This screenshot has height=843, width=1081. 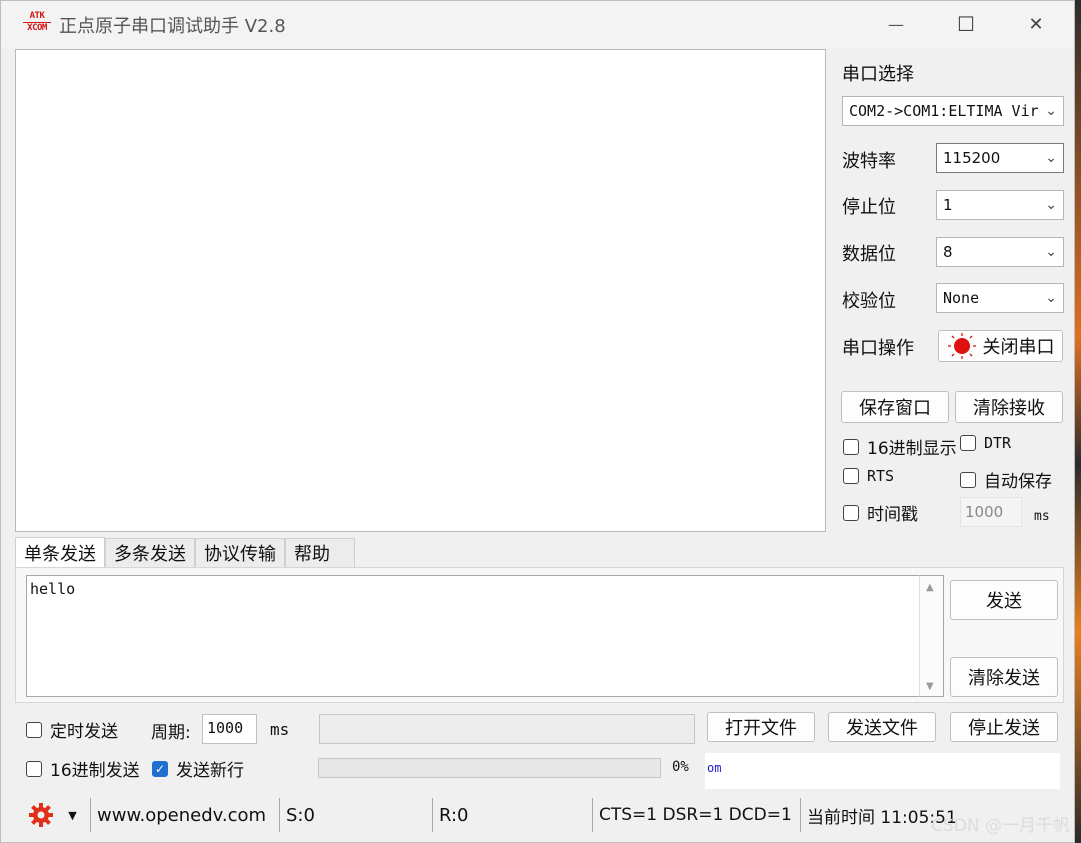 I want to click on timestamp-label: 时间戳, so click(x=892, y=515).